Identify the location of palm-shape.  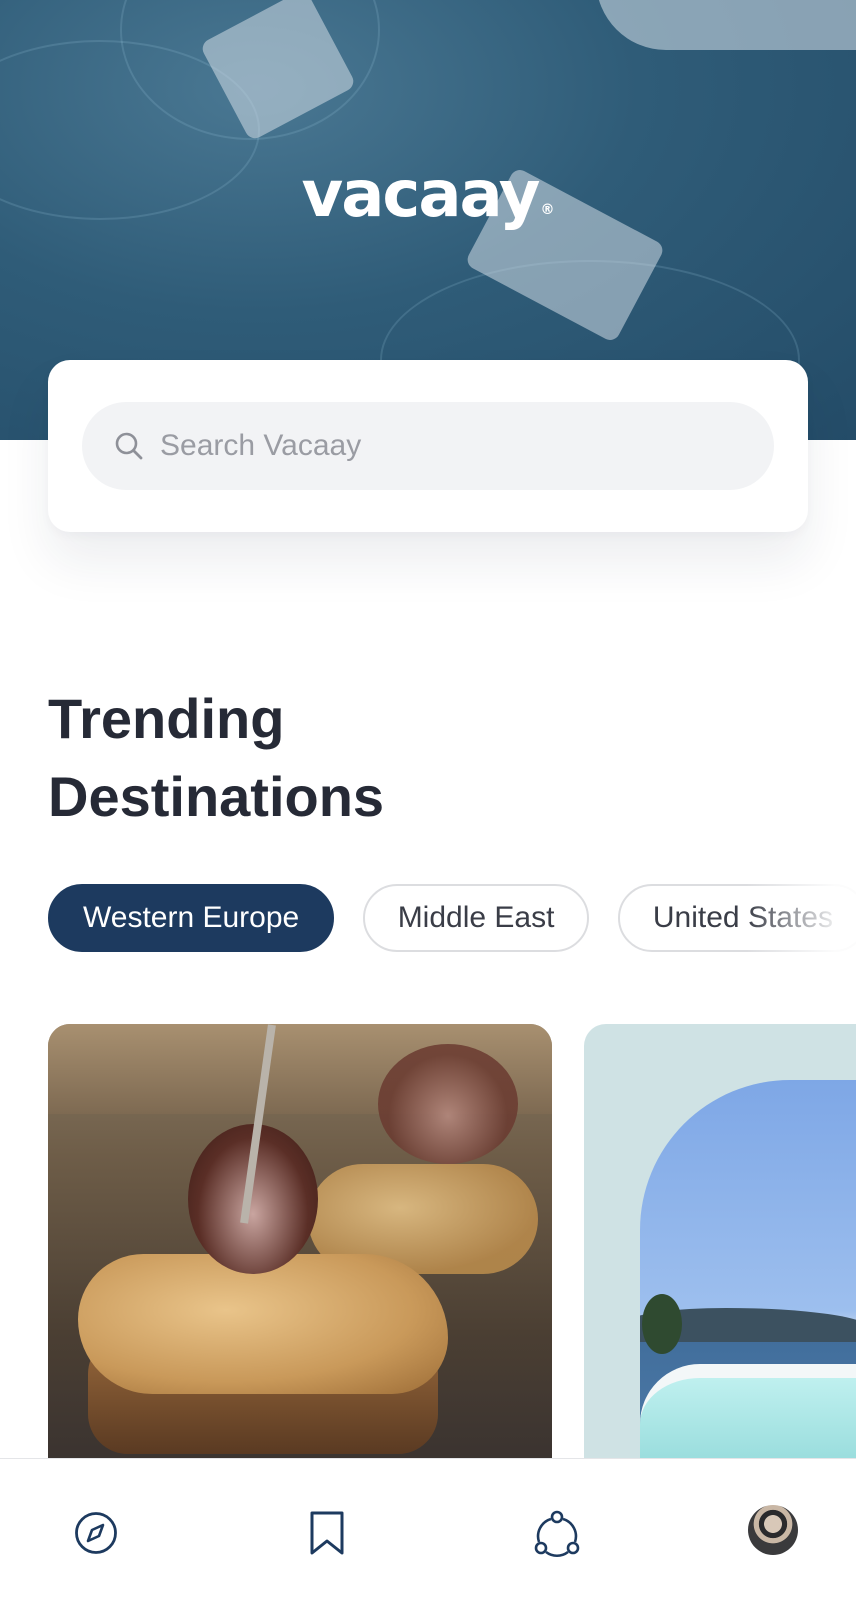
(662, 1324).